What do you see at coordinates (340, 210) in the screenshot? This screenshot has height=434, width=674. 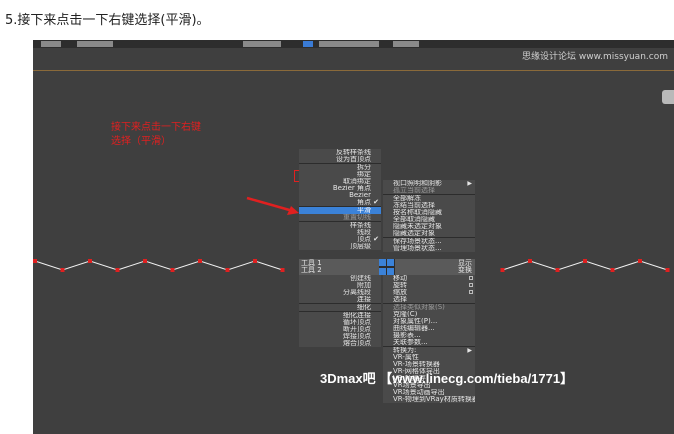 I see `menu-item: 平滑` at bounding box center [340, 210].